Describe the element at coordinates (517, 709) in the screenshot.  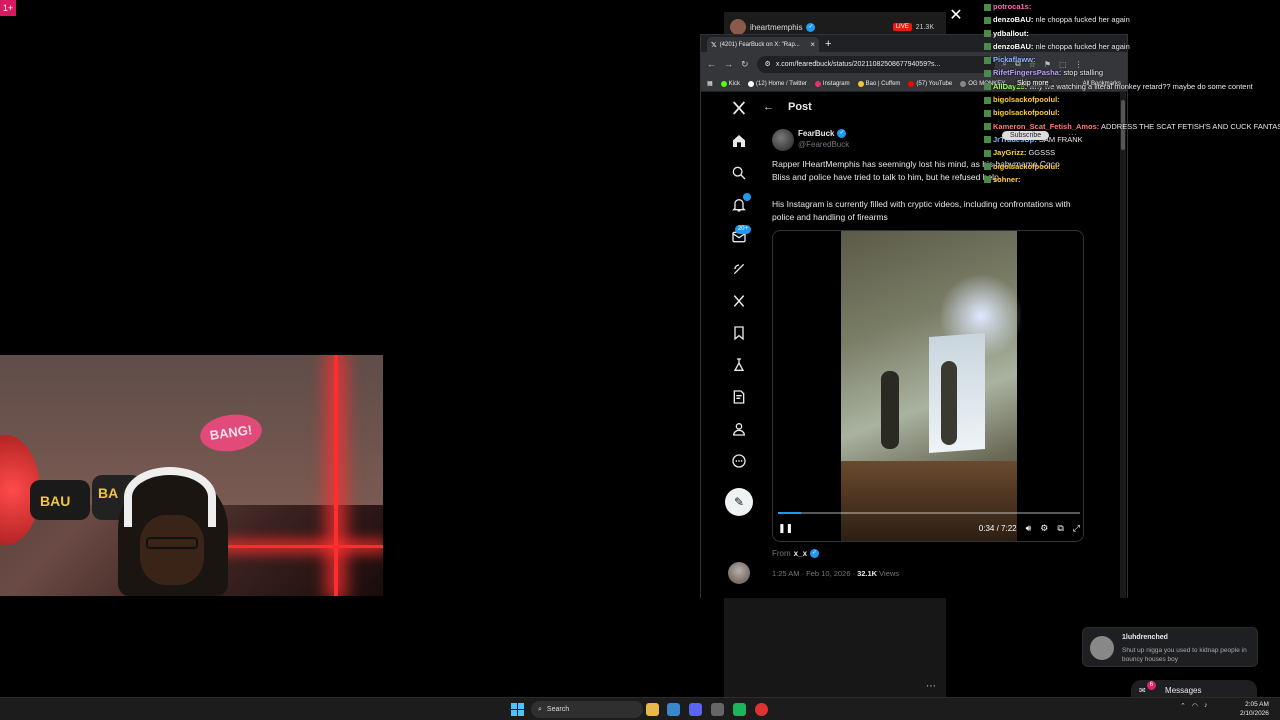
I see `windows-start-icon` at that location.